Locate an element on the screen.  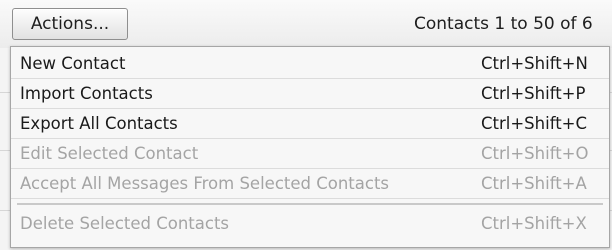
menu-item-shortcut: Ctrl+Shift+A is located at coordinates (534, 183).